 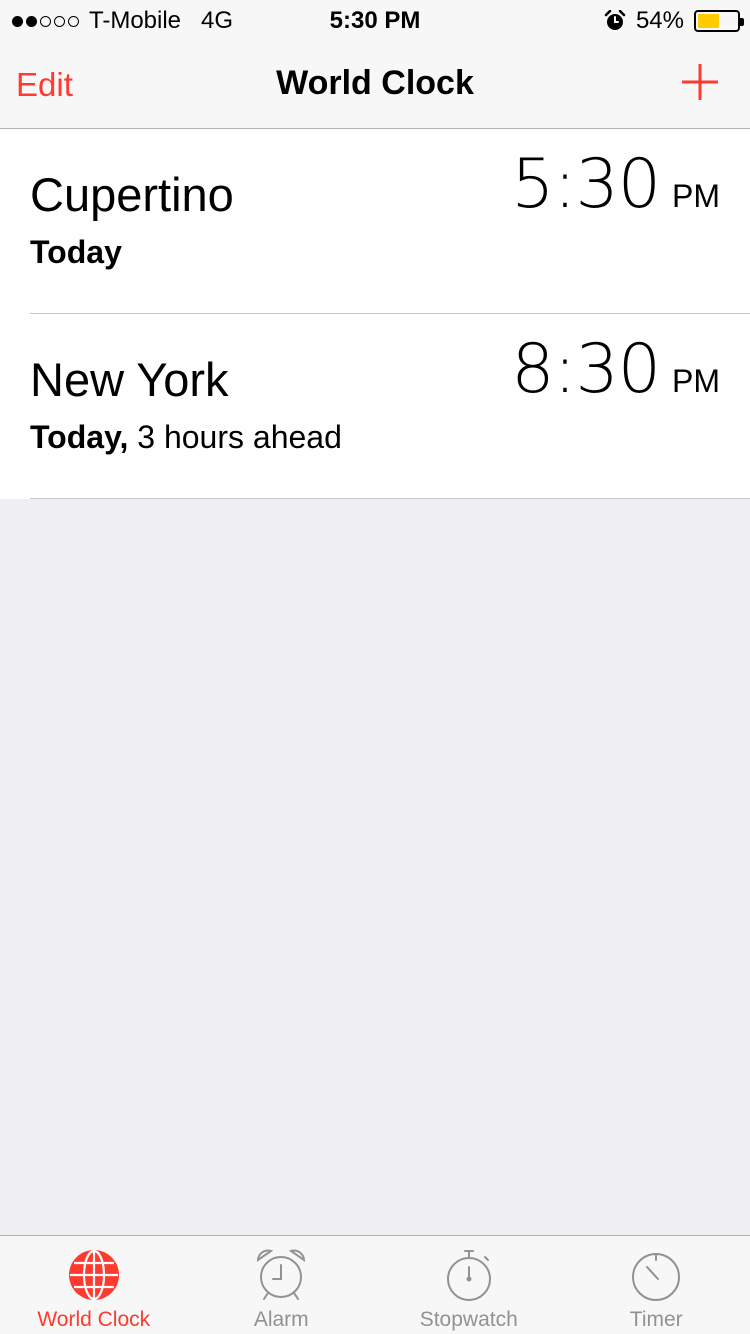 I want to click on tab-alarm: Alarm, so click(x=282, y=1285).